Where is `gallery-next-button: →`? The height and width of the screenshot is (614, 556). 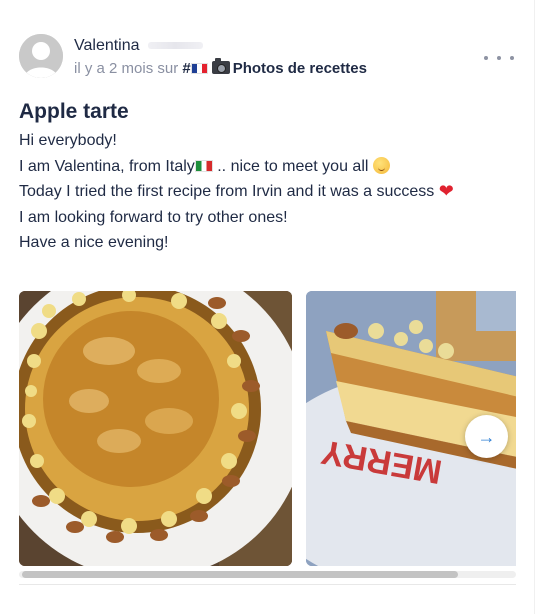
gallery-next-button: → is located at coordinates (486, 436).